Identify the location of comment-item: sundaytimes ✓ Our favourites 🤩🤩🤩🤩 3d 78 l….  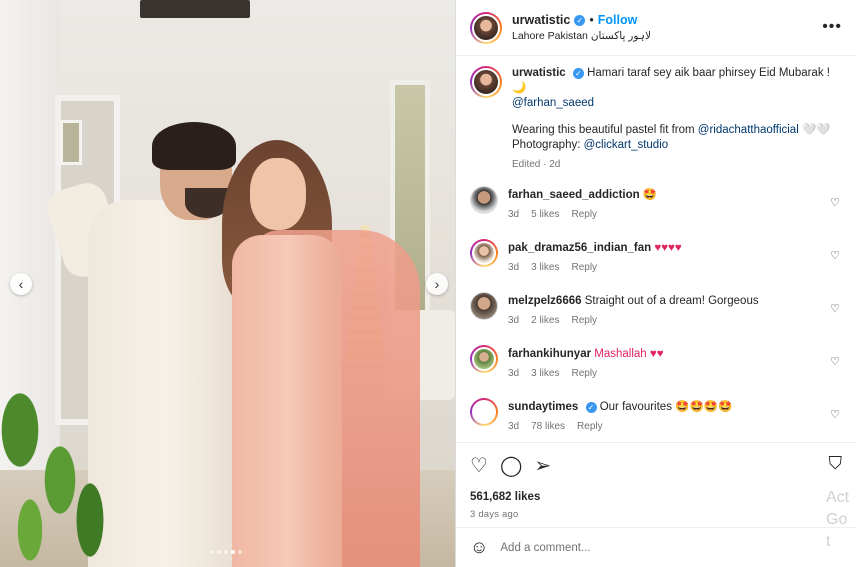
(656, 420).